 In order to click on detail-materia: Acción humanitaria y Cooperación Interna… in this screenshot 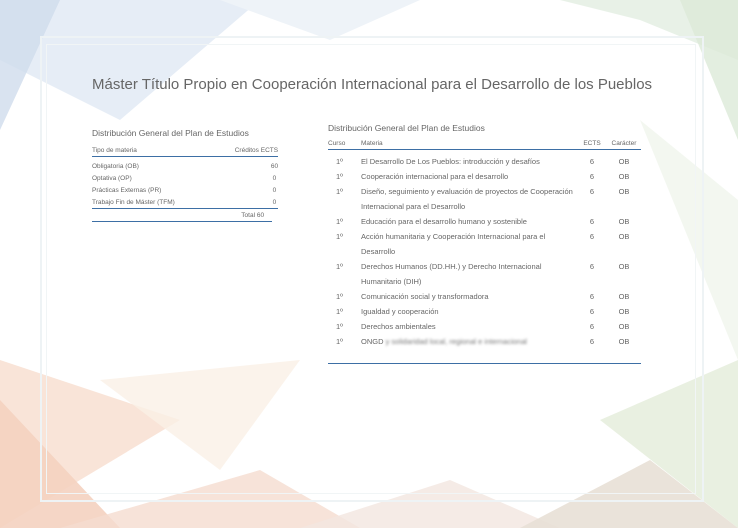, I will do `click(453, 244)`.